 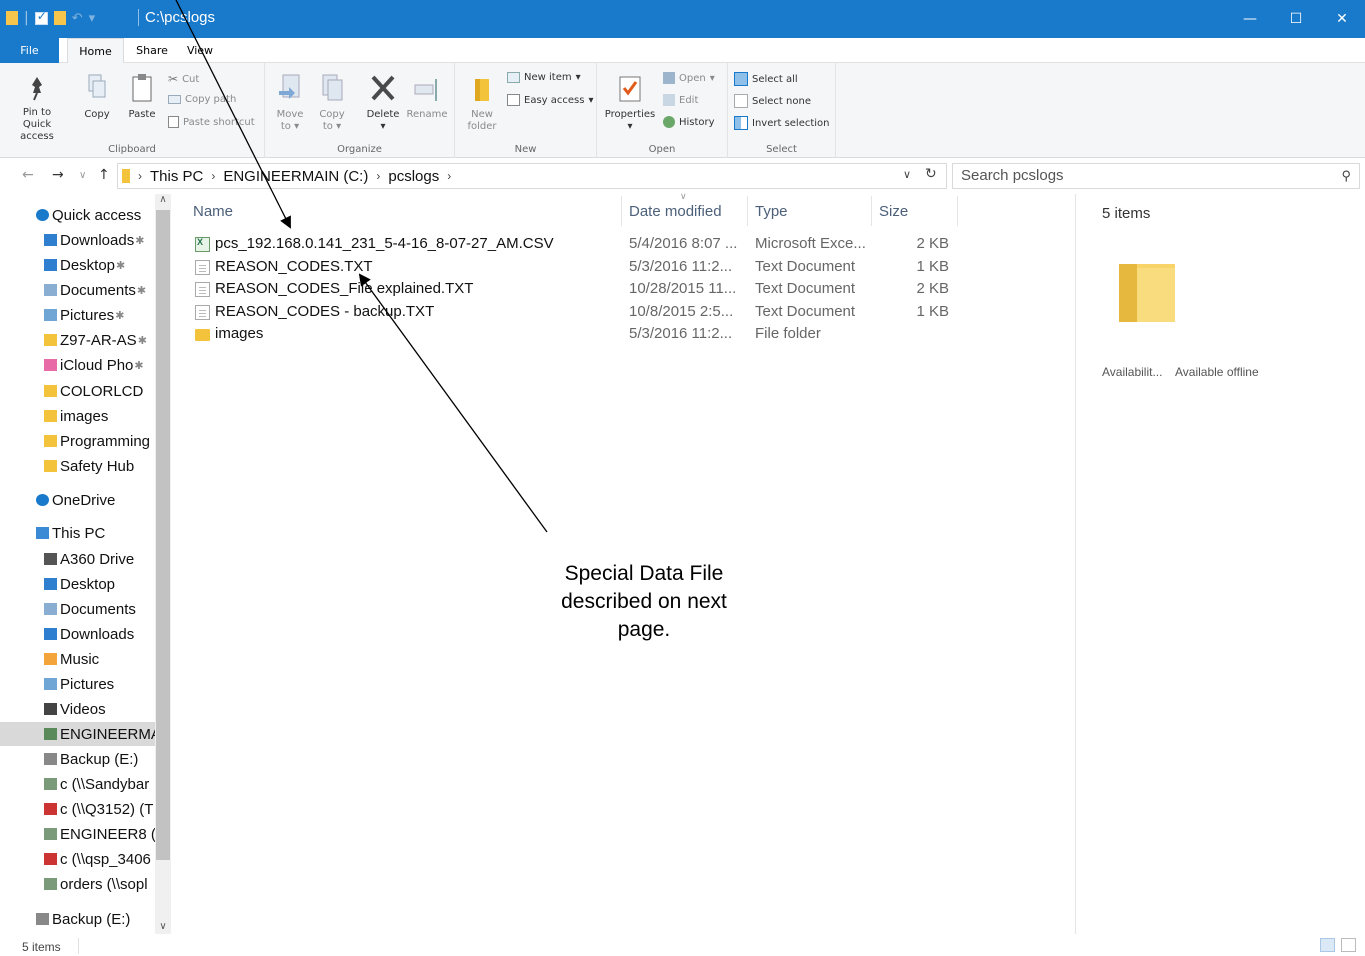 I want to click on nav-item: Pictures, so click(x=77, y=684).